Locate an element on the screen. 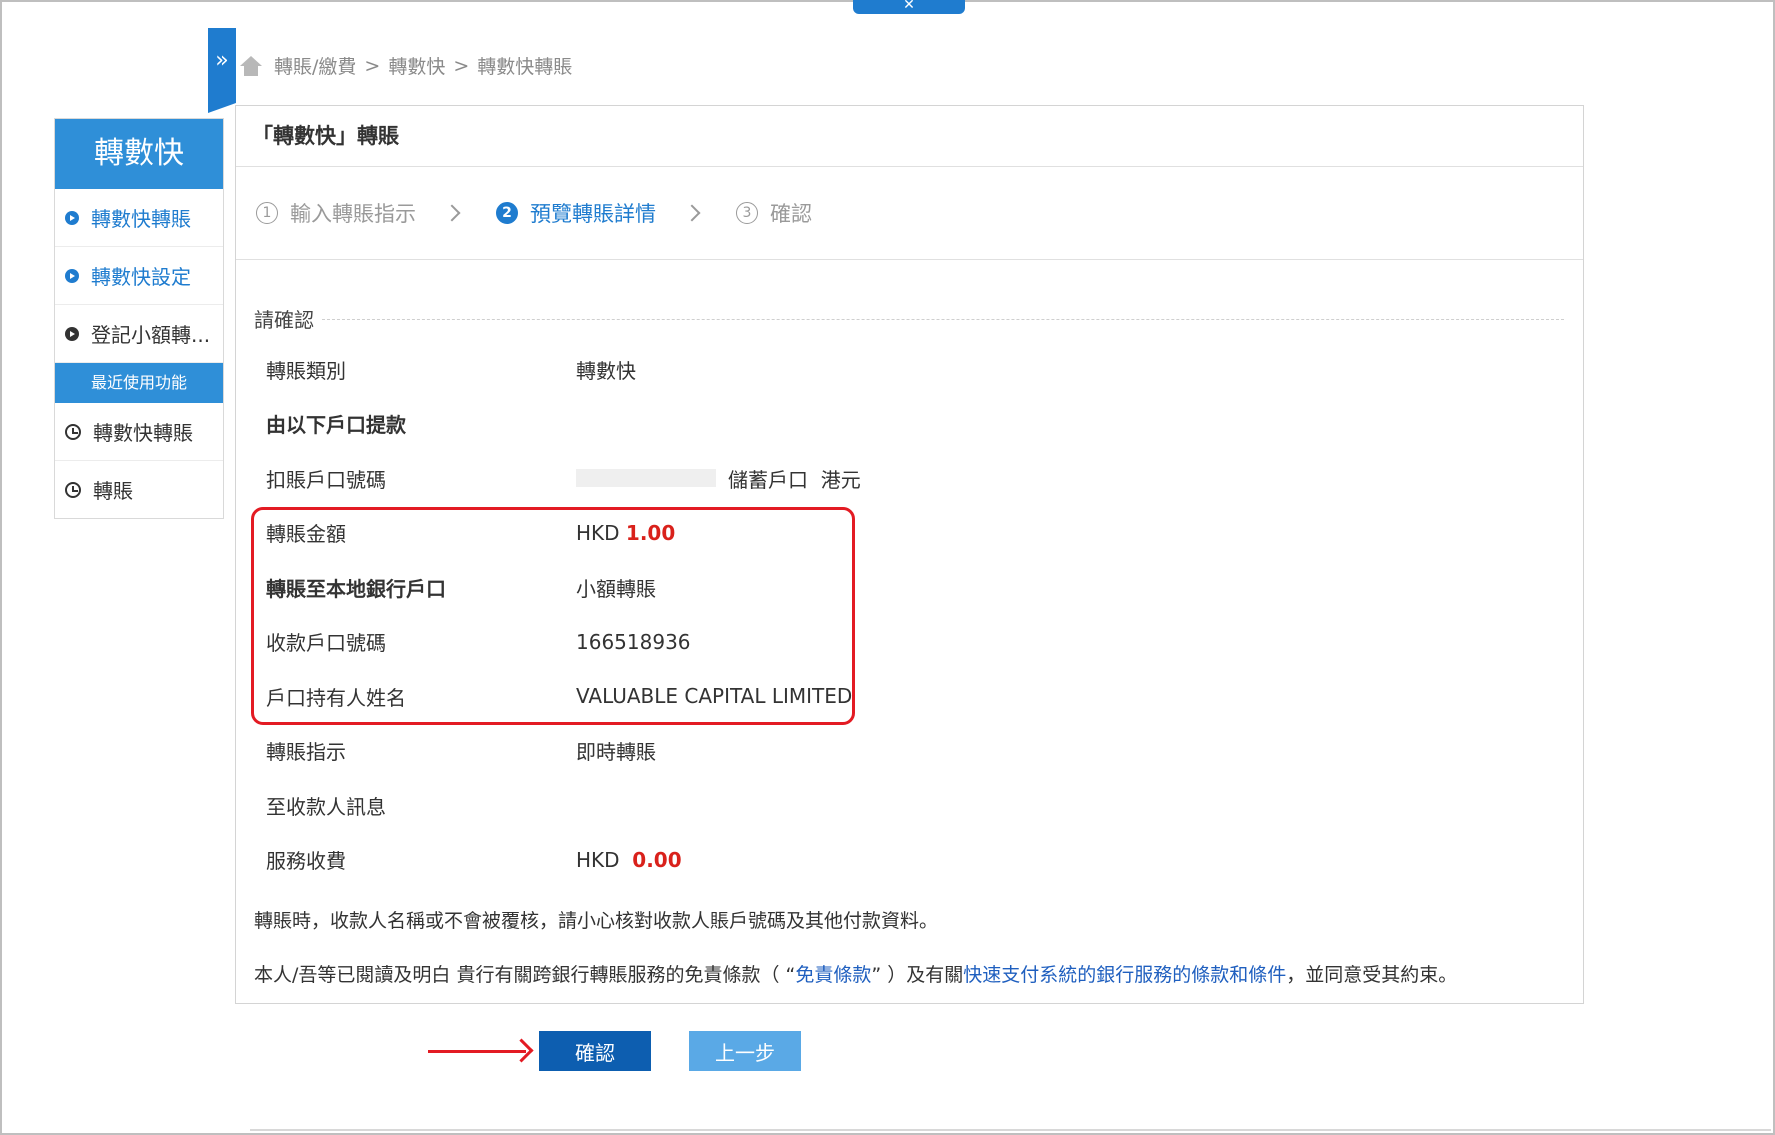  sidebar-item-label: 轉數快設定 is located at coordinates (141, 277).